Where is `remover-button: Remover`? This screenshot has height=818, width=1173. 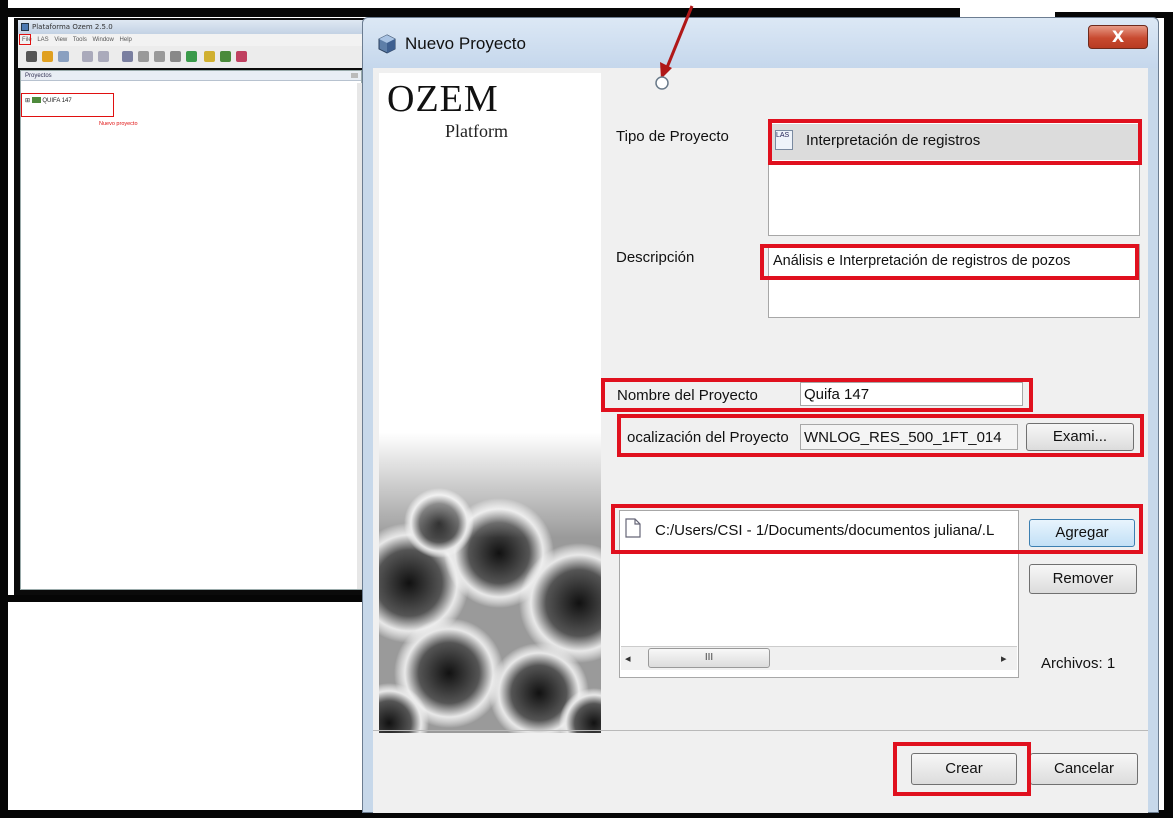 remover-button: Remover is located at coordinates (1083, 579).